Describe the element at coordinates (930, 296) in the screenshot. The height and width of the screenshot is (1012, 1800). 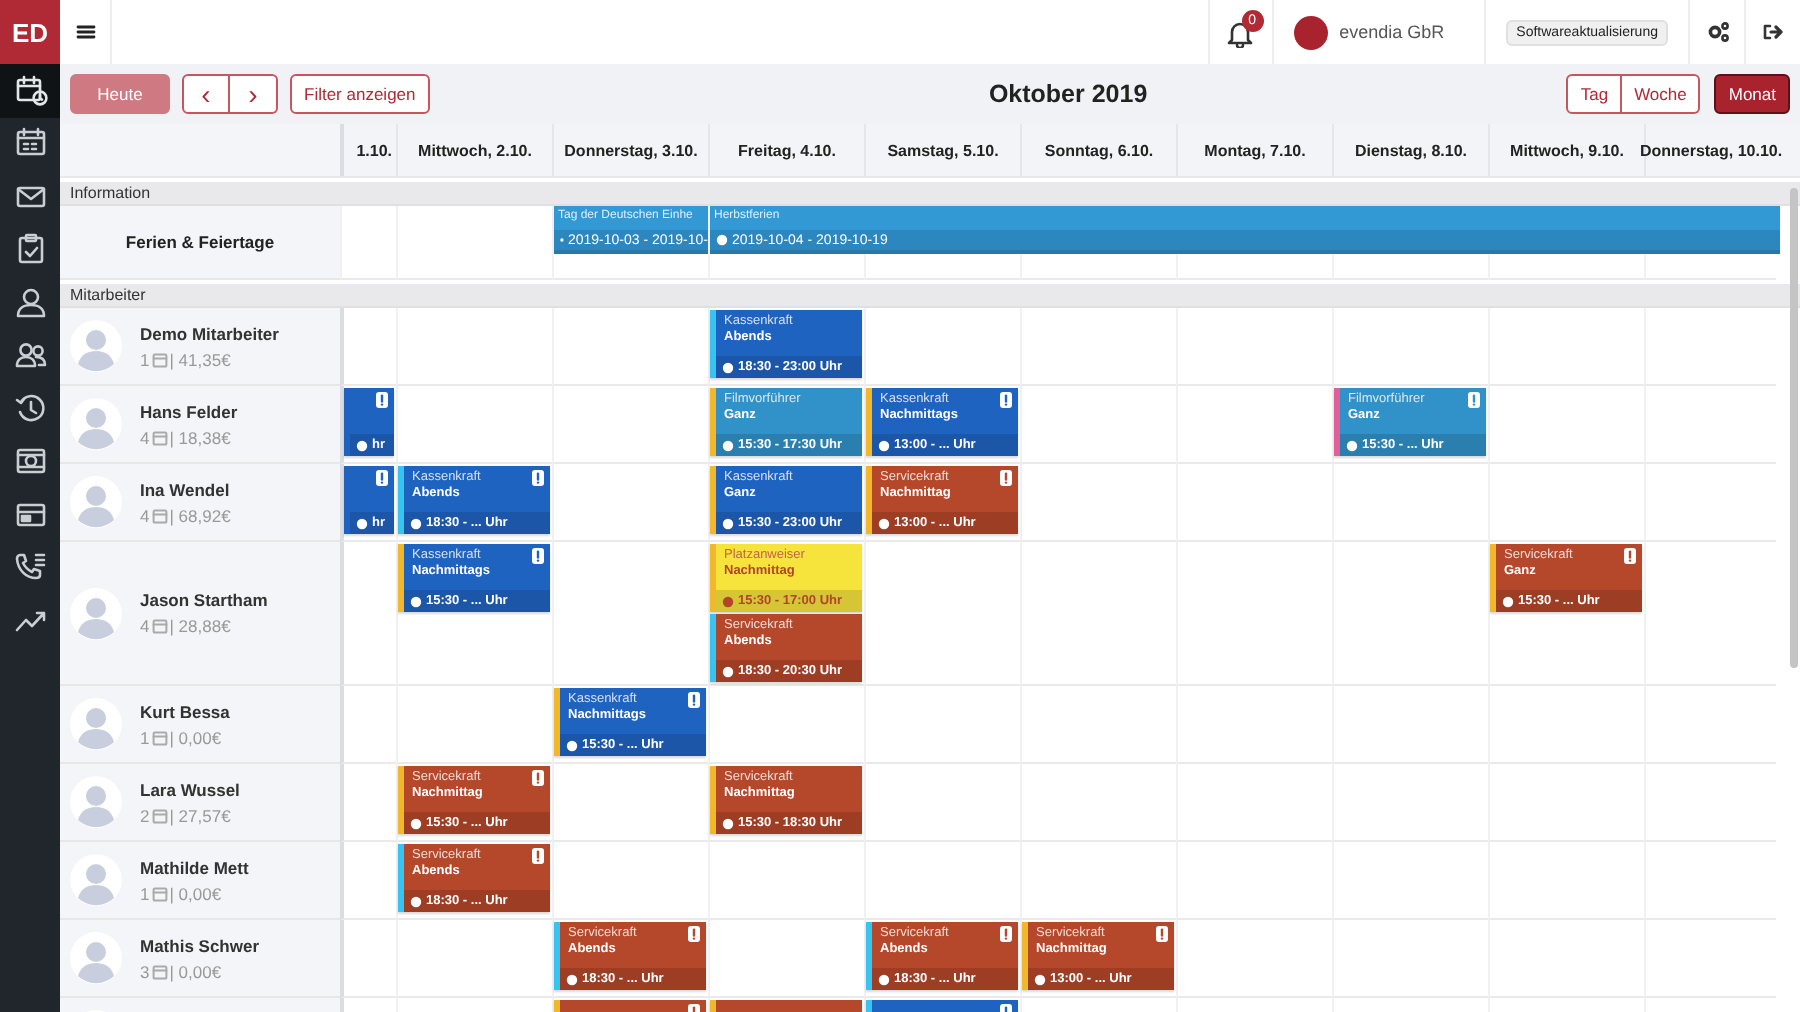
I see `section-header: Mitarbeiter` at that location.